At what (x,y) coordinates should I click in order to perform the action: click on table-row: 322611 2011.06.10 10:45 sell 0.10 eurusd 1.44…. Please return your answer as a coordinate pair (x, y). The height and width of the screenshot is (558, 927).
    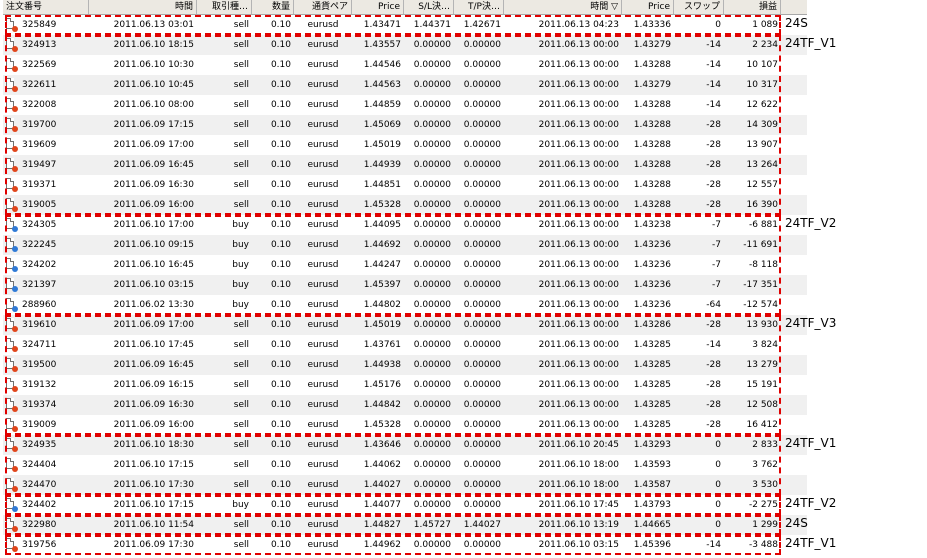
    Looking at the image, I should click on (405, 85).